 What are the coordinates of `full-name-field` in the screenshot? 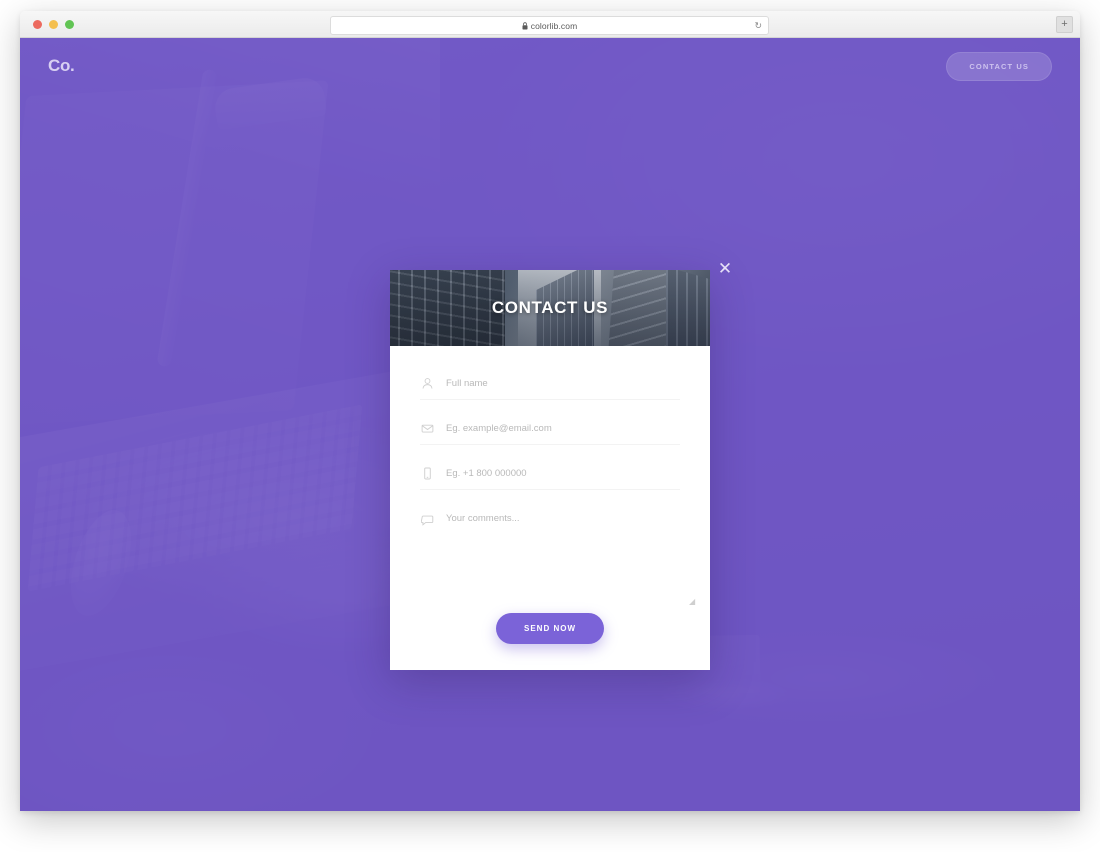 It's located at (550, 384).